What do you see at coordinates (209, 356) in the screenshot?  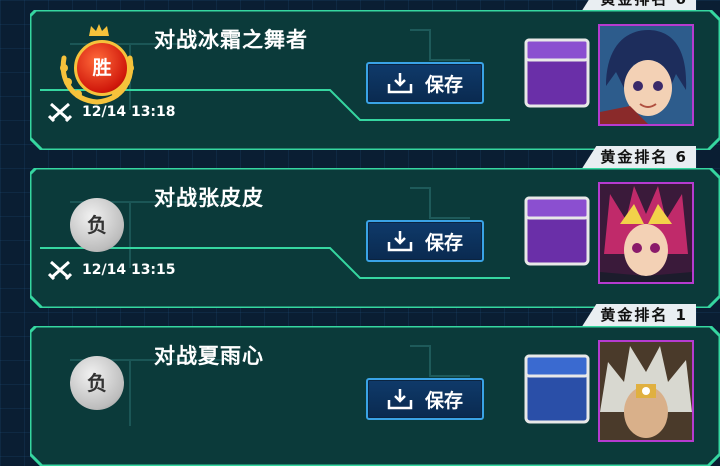 I see `opponent-title: 对战夏雨心` at bounding box center [209, 356].